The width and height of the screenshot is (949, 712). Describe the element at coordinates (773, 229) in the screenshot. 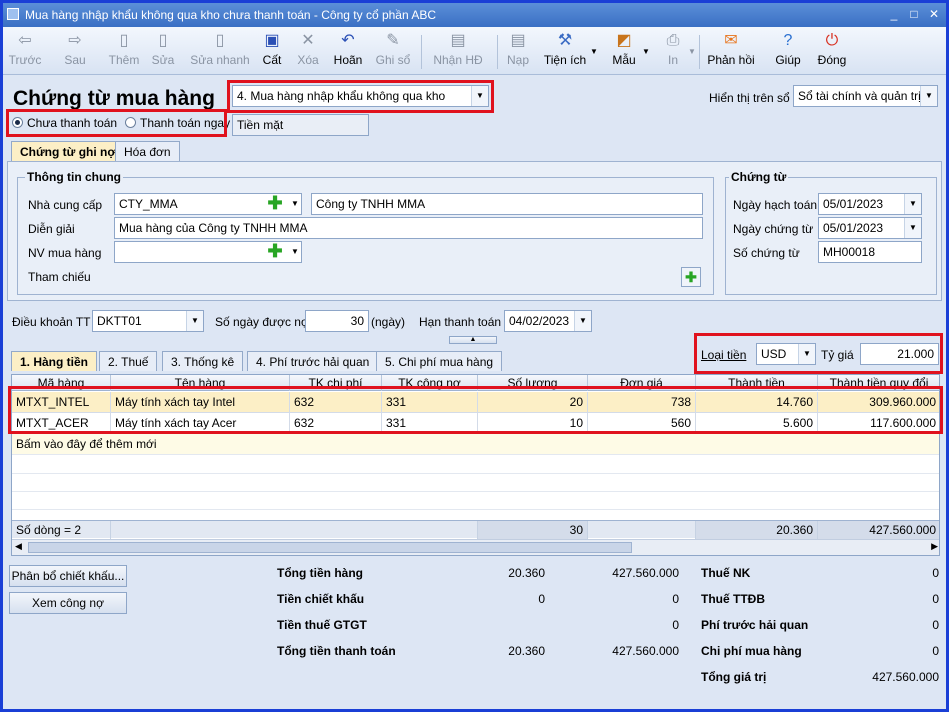

I see `voucher-date-label: Ngày chứng từ` at that location.